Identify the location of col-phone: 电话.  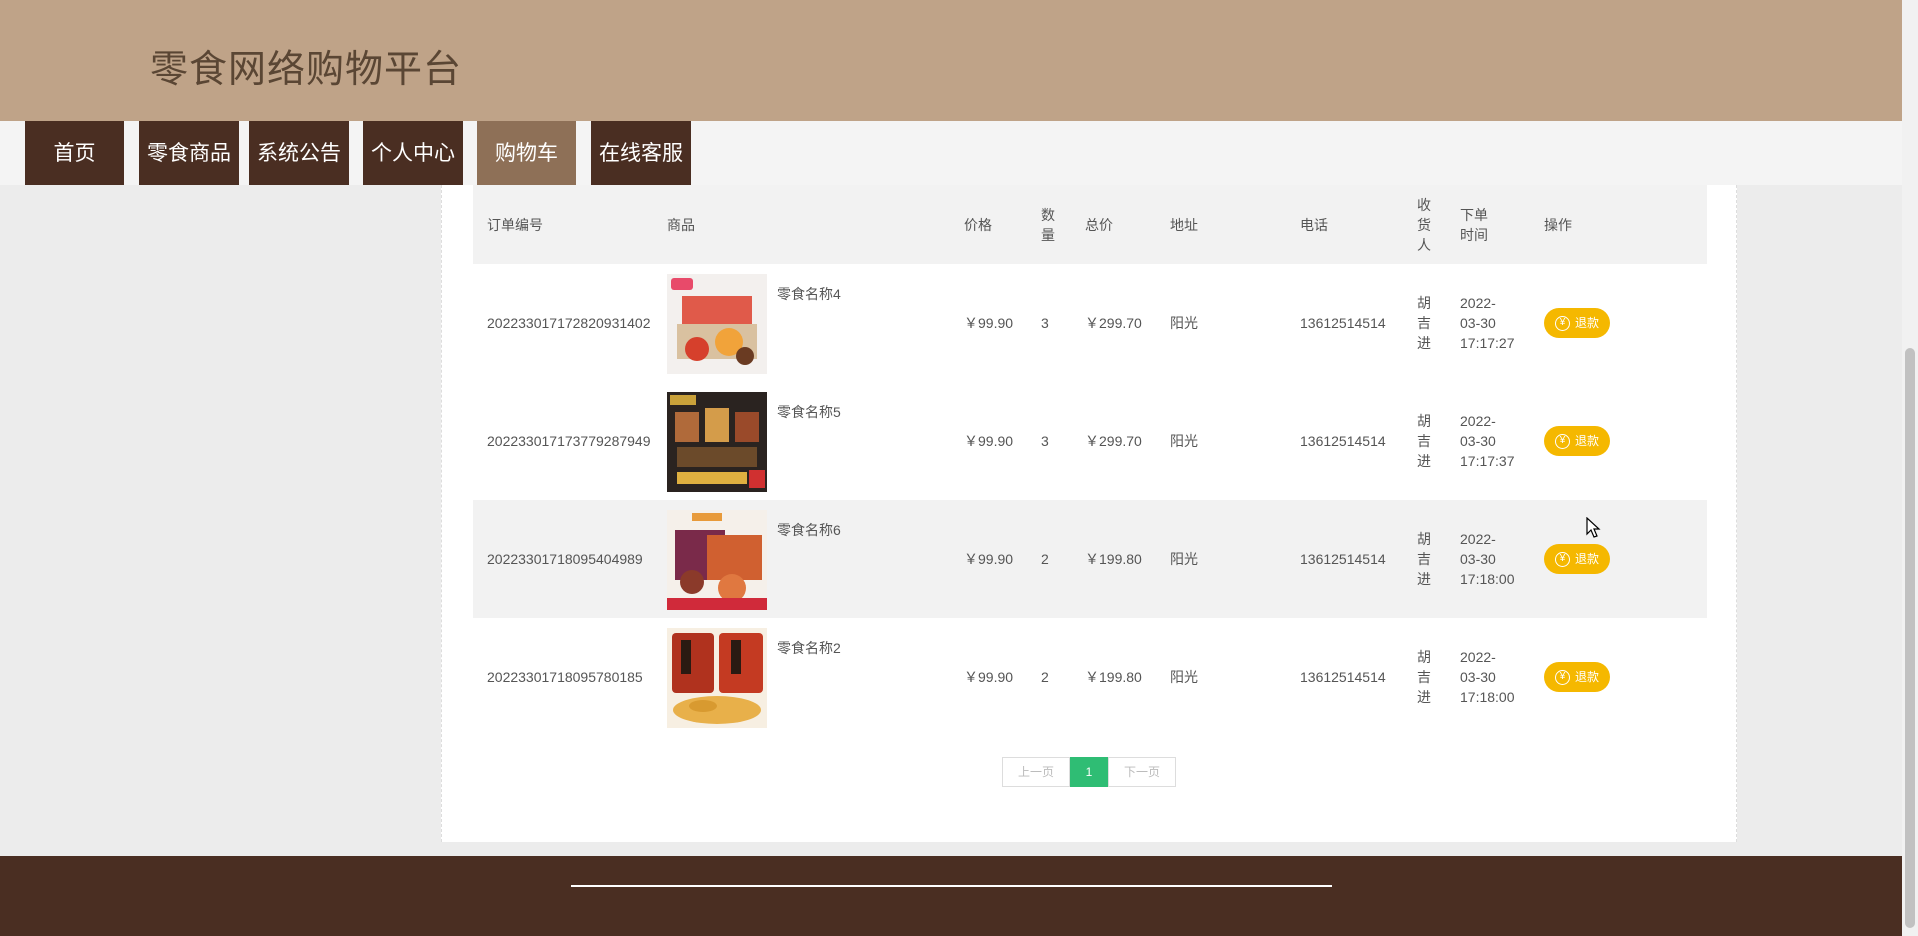
(1314, 224).